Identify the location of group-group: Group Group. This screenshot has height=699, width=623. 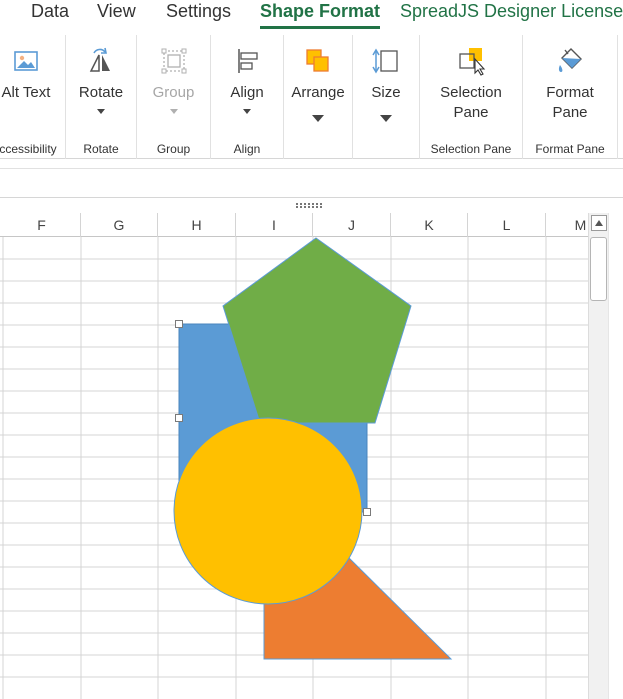
(173, 97).